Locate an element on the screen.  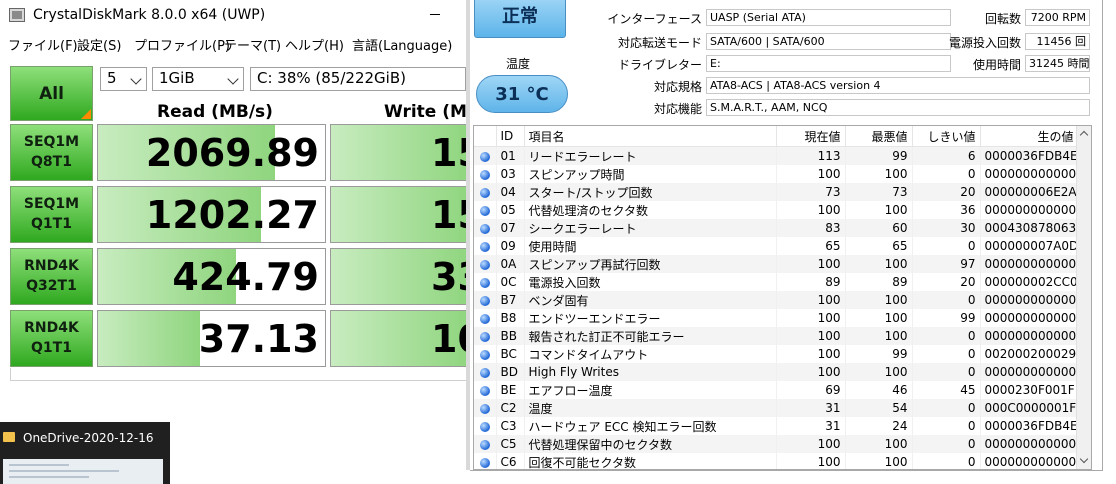
attribute-name-cell: 代替処理済のセクタ数 is located at coordinates (650, 210).